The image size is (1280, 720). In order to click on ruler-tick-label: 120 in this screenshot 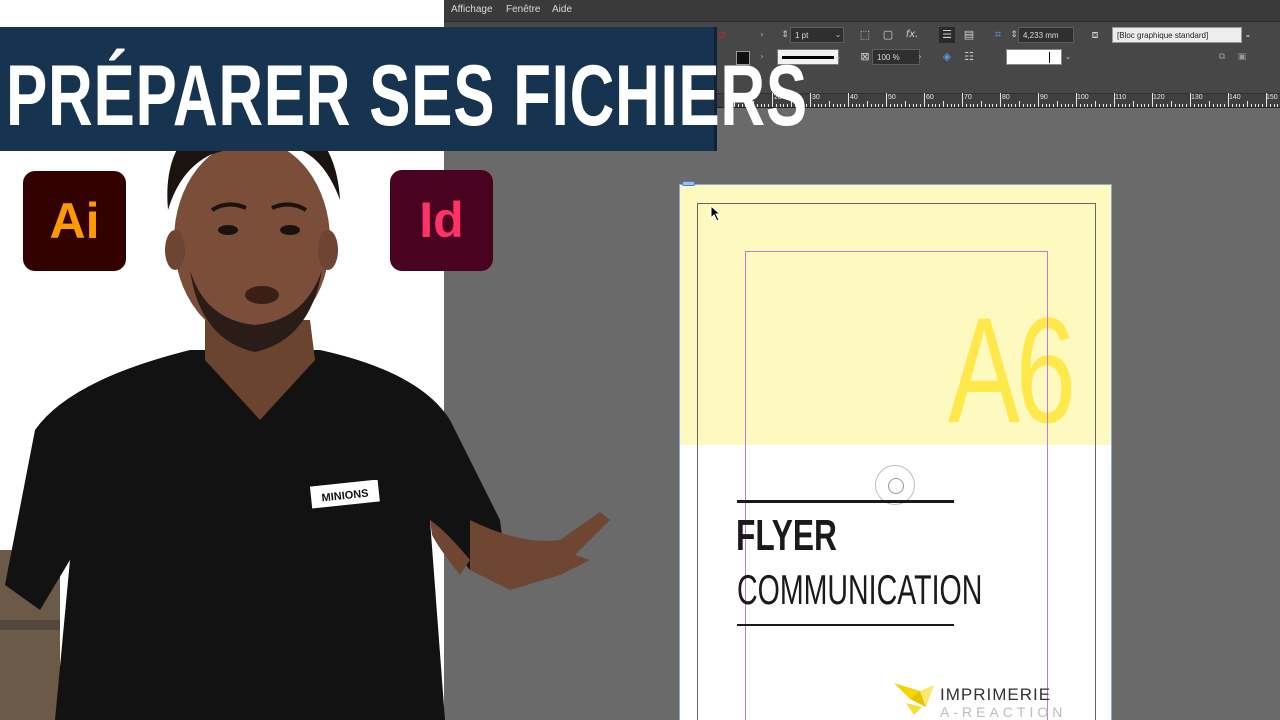, I will do `click(1159, 97)`.